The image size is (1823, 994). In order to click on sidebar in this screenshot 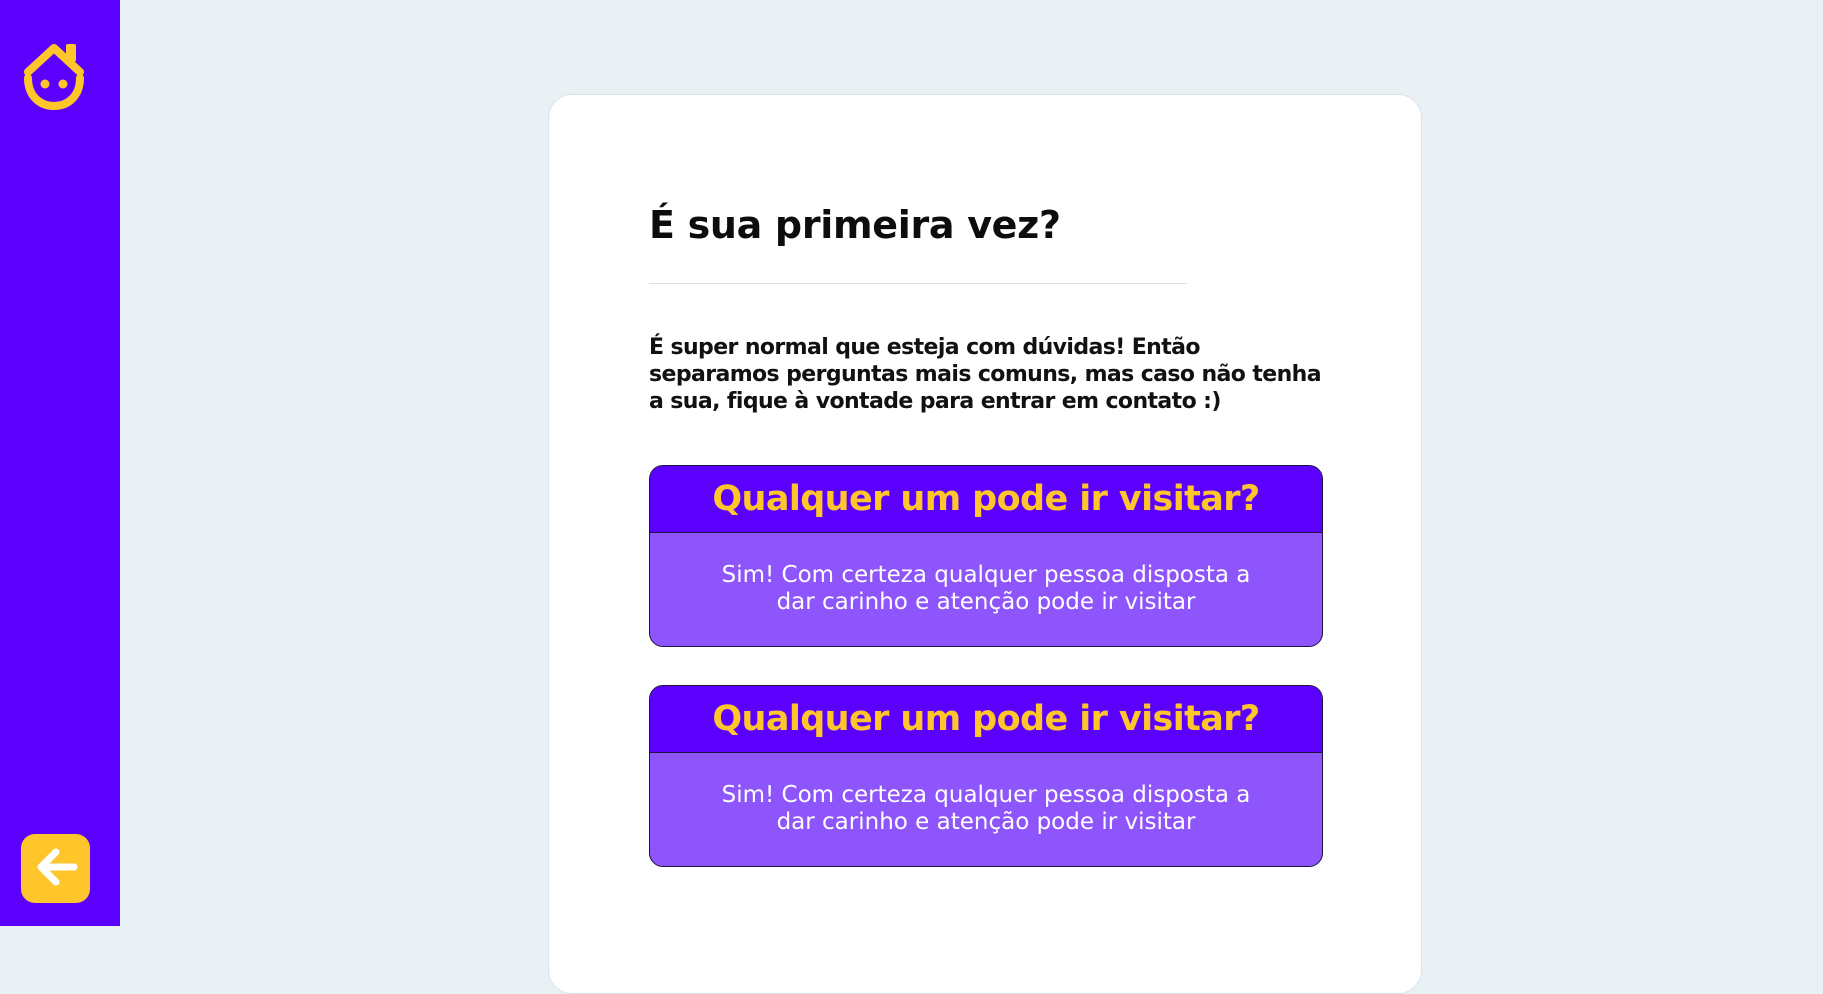, I will do `click(60, 463)`.